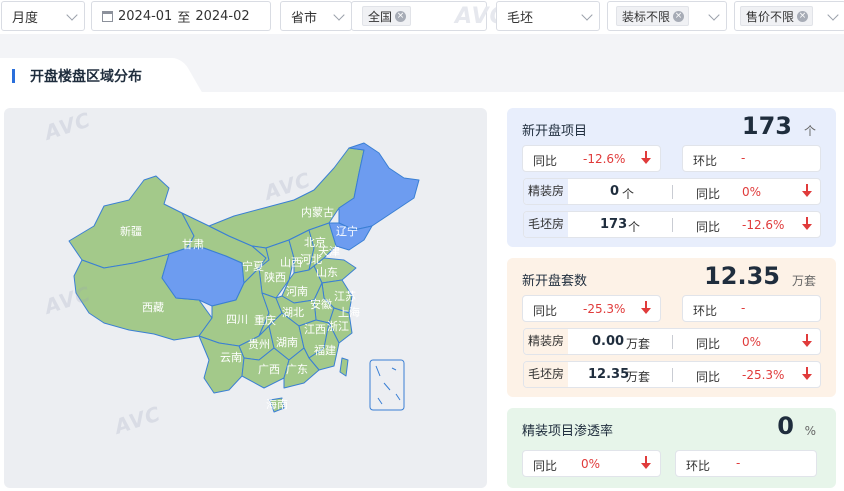 The image size is (844, 491). What do you see at coordinates (591, 463) in the screenshot?
I see `yoy-cell: 同比 0%` at bounding box center [591, 463].